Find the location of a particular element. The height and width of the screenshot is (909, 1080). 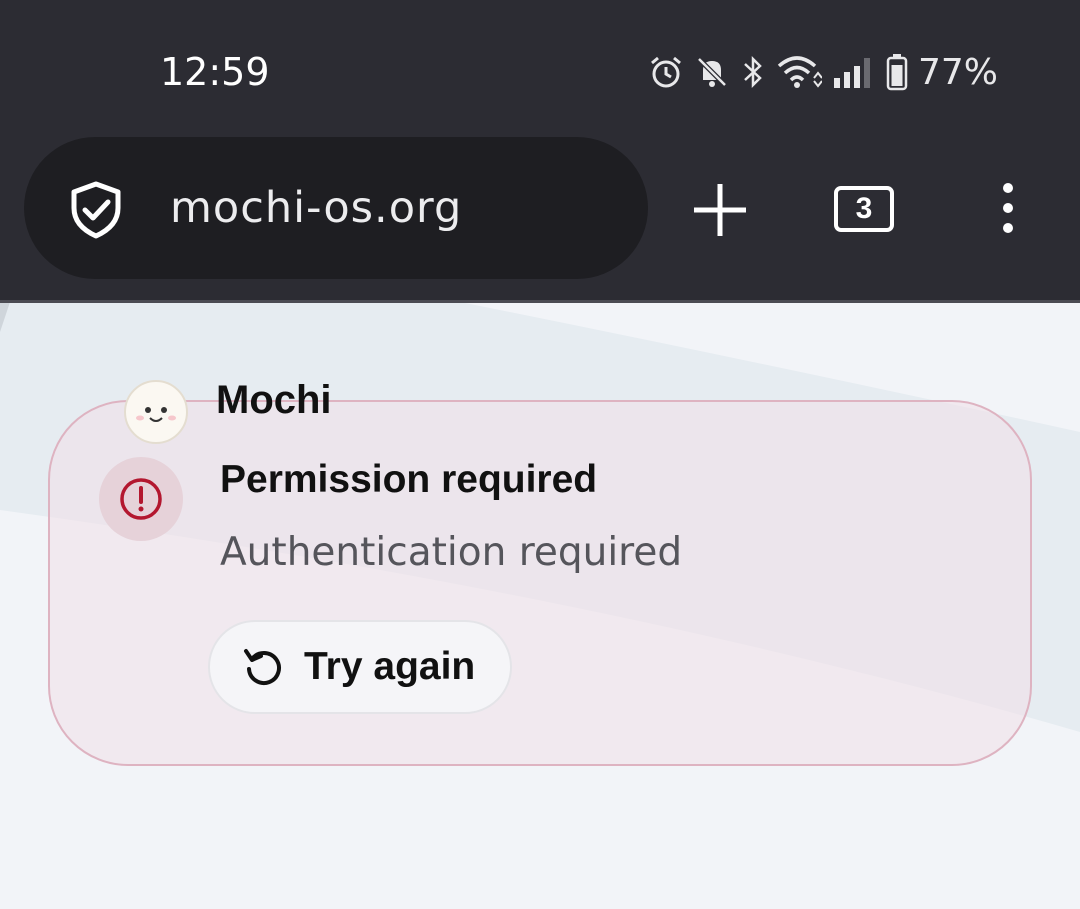

bell-off-icon is located at coordinates (712, 72).